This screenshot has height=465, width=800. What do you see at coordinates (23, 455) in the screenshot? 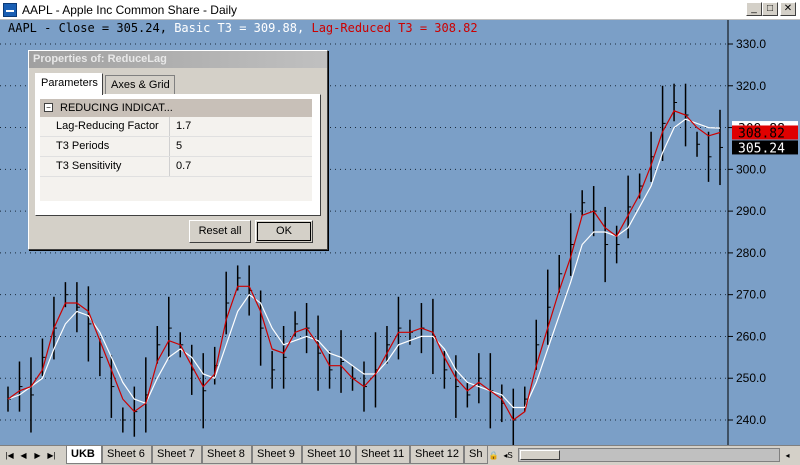
I see `prev-sheet-button: ◀` at bounding box center [23, 455].